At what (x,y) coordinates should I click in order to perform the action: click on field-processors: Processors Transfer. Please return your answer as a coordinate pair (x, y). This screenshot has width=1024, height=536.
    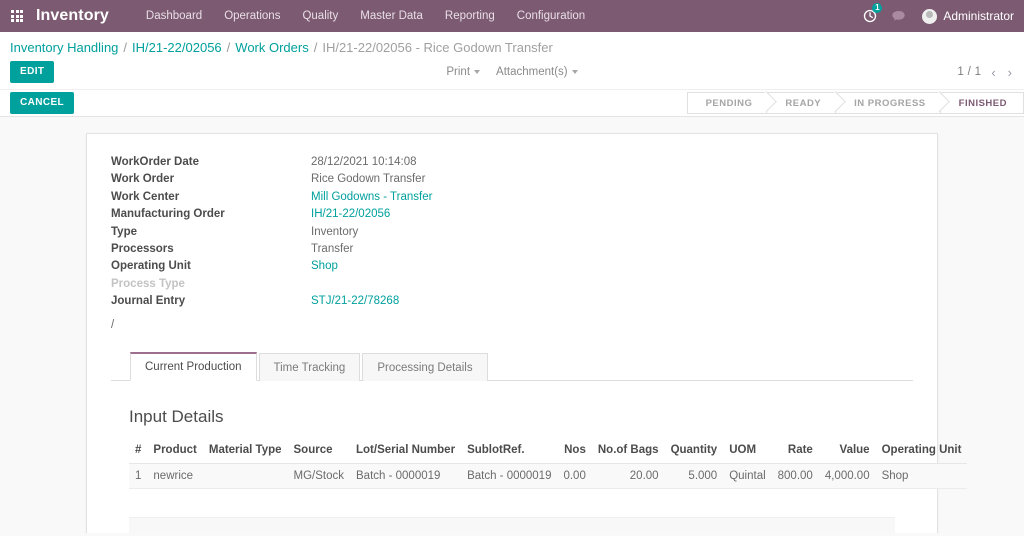
    Looking at the image, I should click on (512, 251).